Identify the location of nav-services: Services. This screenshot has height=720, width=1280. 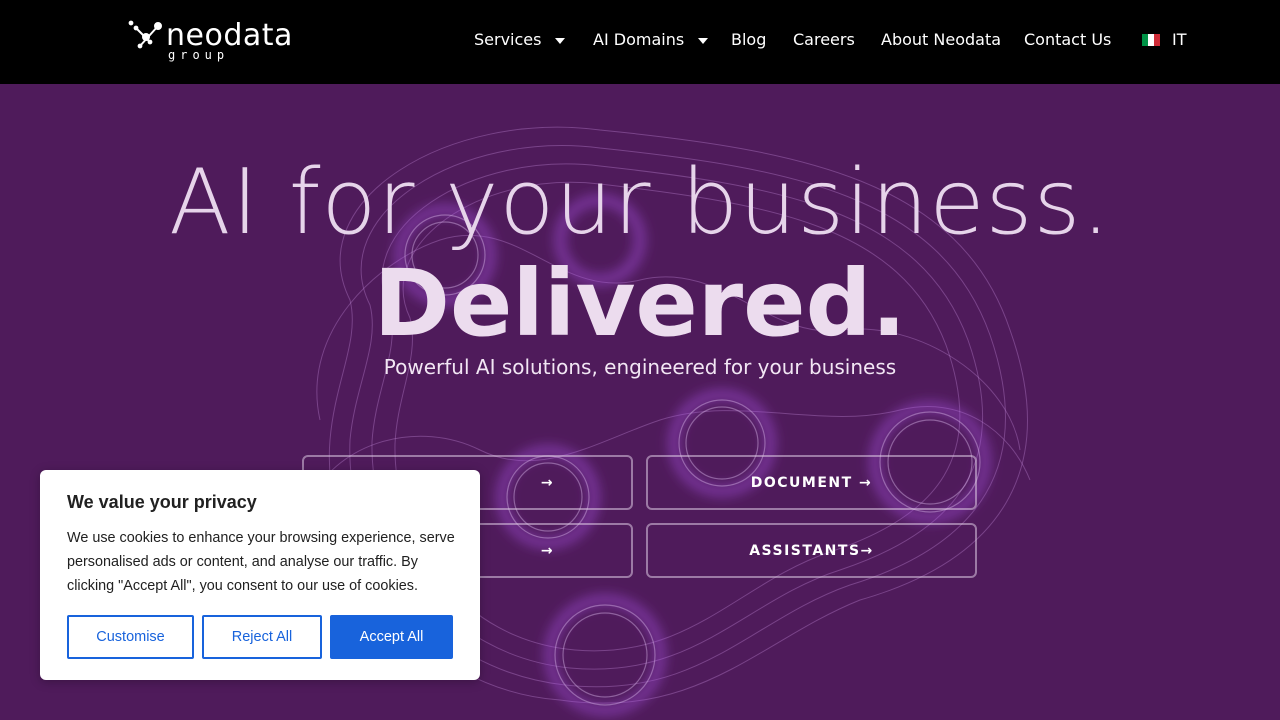
(520, 39).